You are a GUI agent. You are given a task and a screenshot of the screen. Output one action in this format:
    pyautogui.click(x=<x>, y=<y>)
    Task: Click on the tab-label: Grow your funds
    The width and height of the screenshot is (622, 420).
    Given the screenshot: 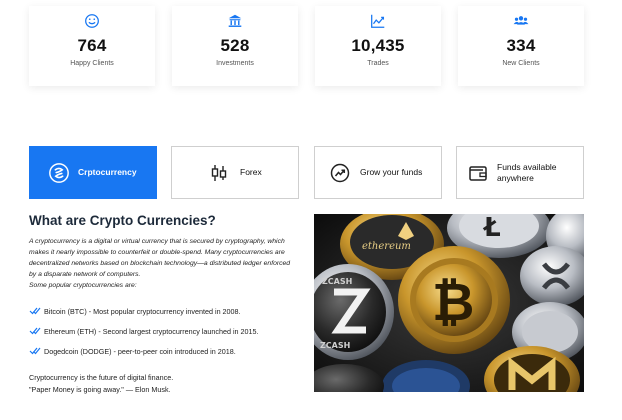 What is the action you would take?
    pyautogui.click(x=391, y=172)
    